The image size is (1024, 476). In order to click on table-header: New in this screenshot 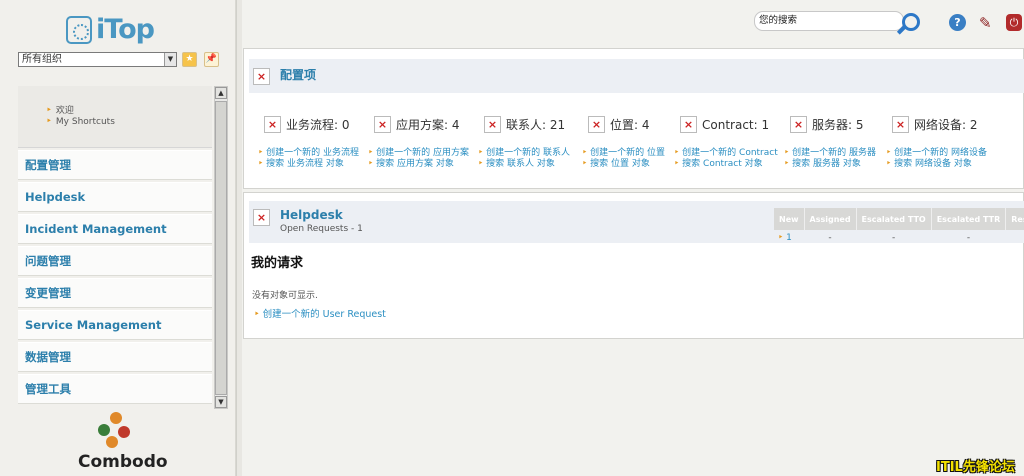, I will do `click(789, 219)`.